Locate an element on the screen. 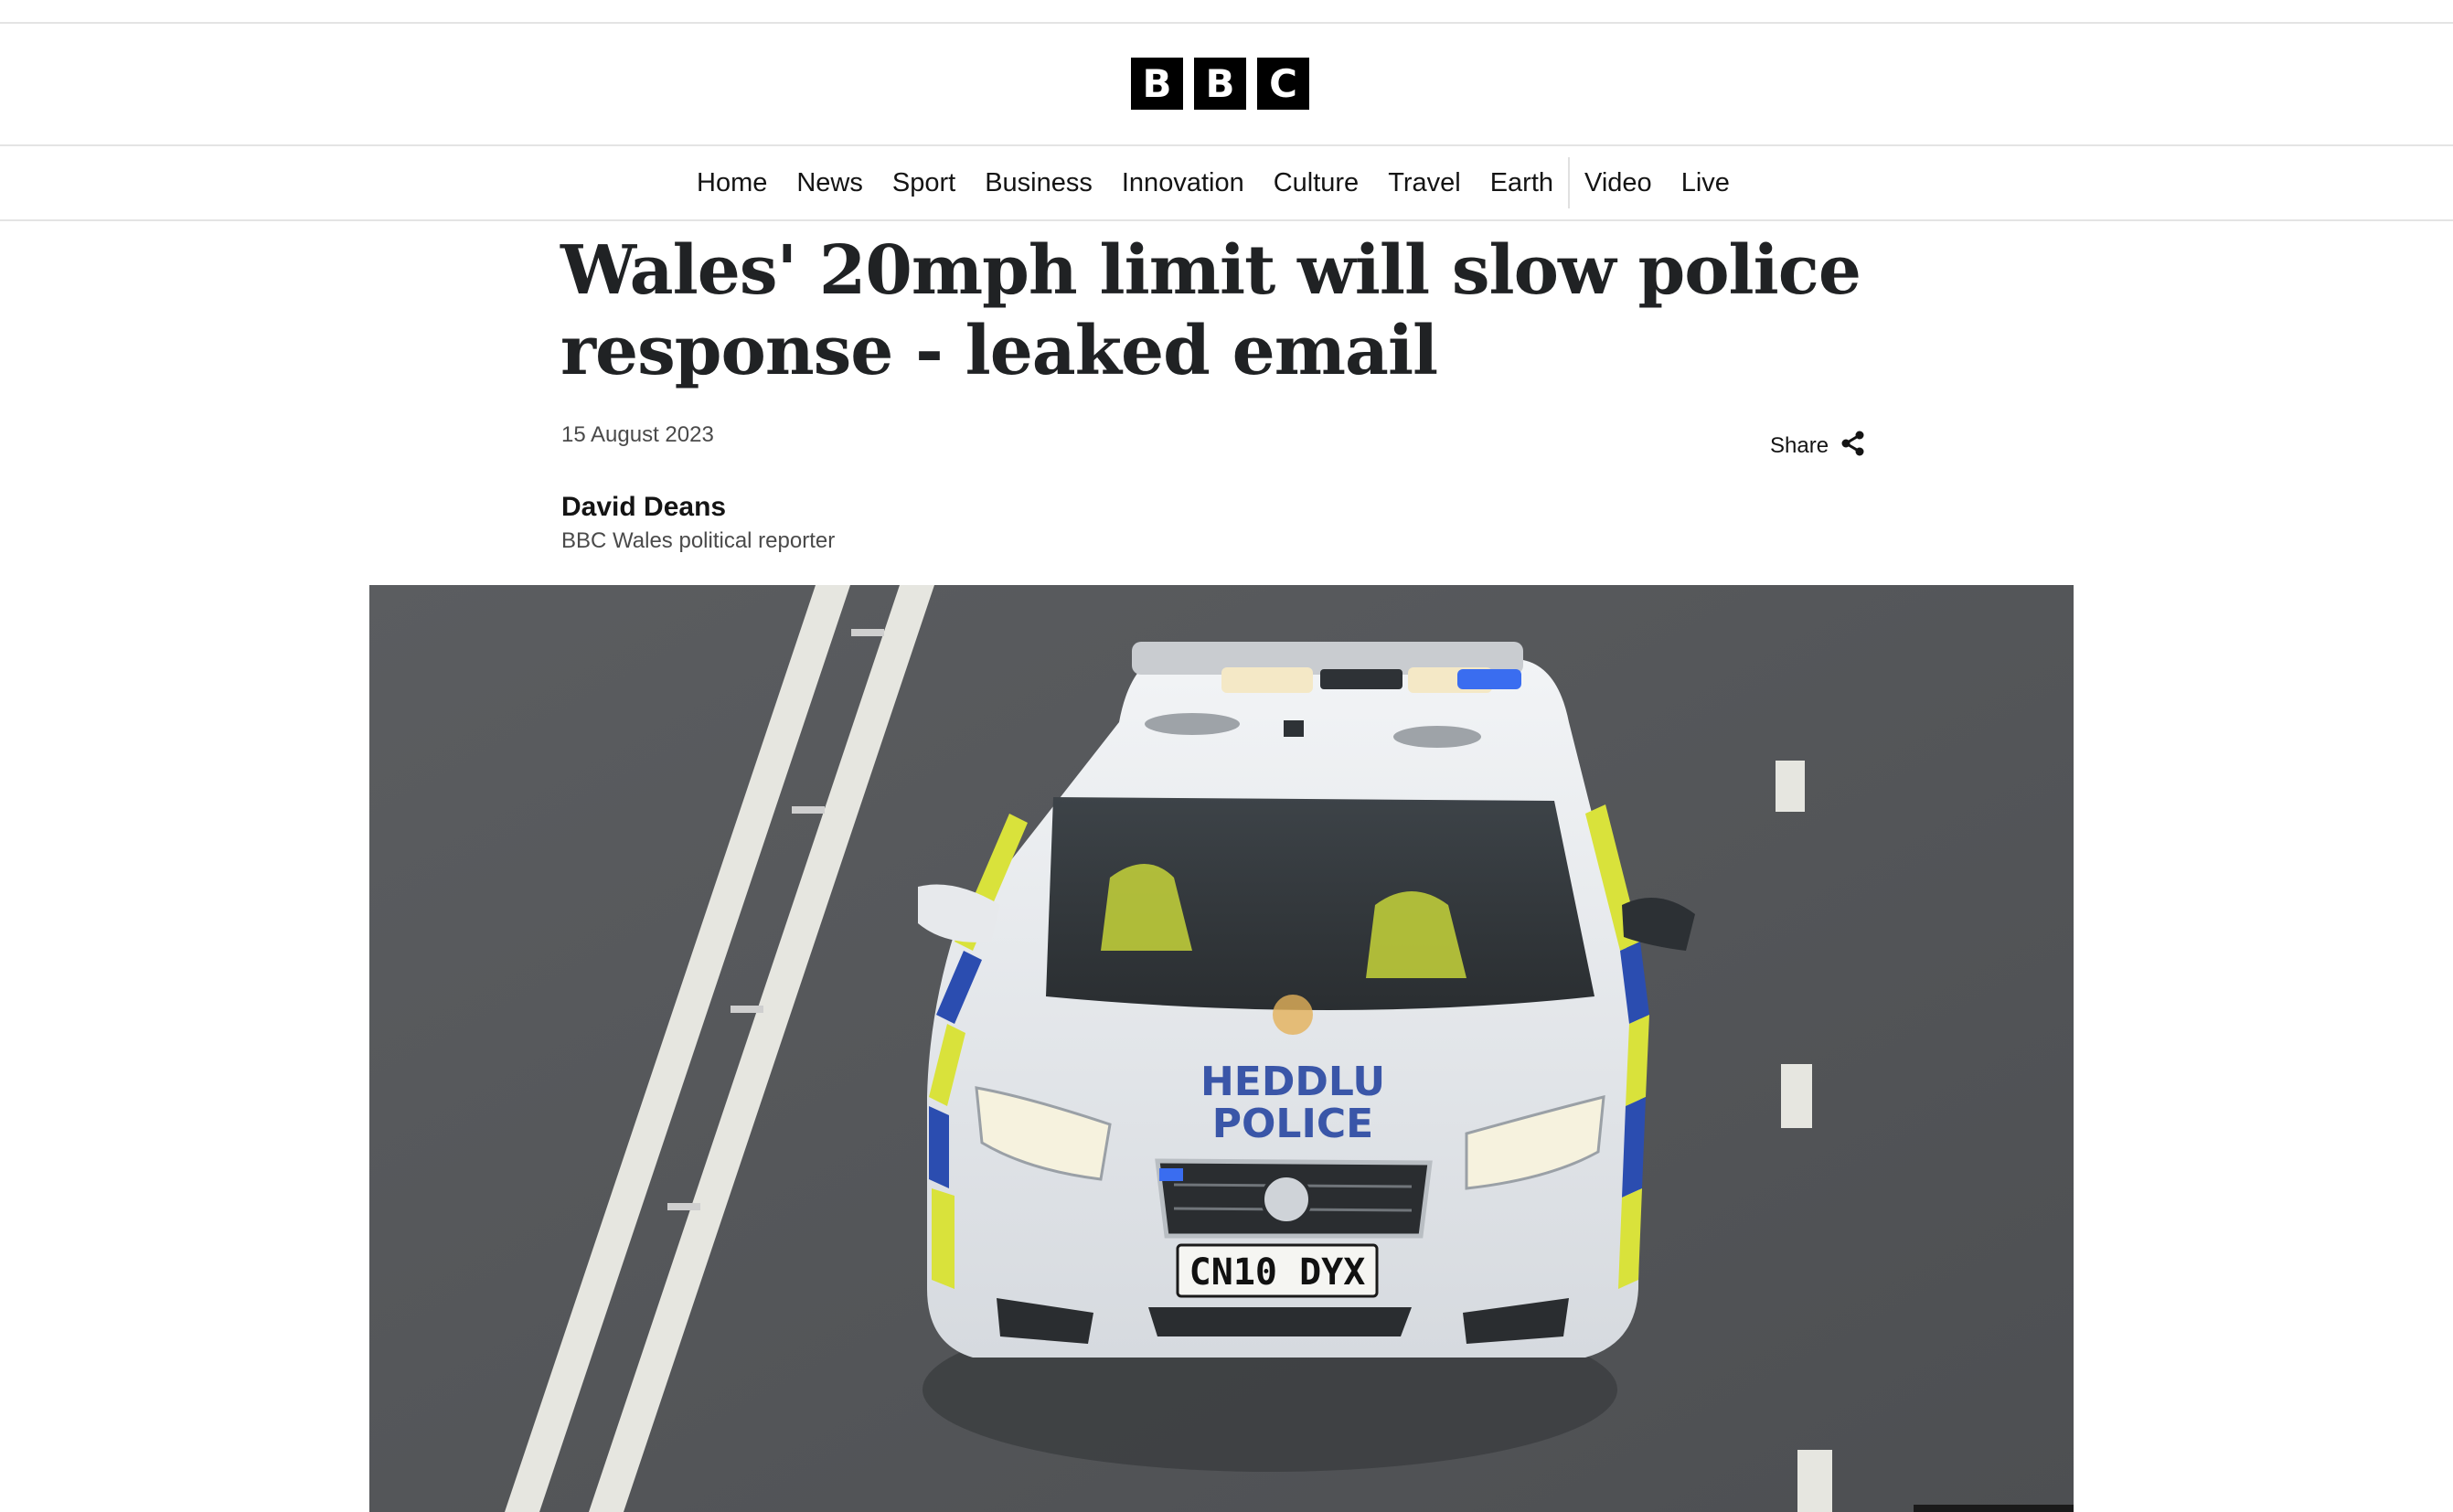 The height and width of the screenshot is (1512, 2453). nav-item-innovation: Innovation is located at coordinates (1183, 183).